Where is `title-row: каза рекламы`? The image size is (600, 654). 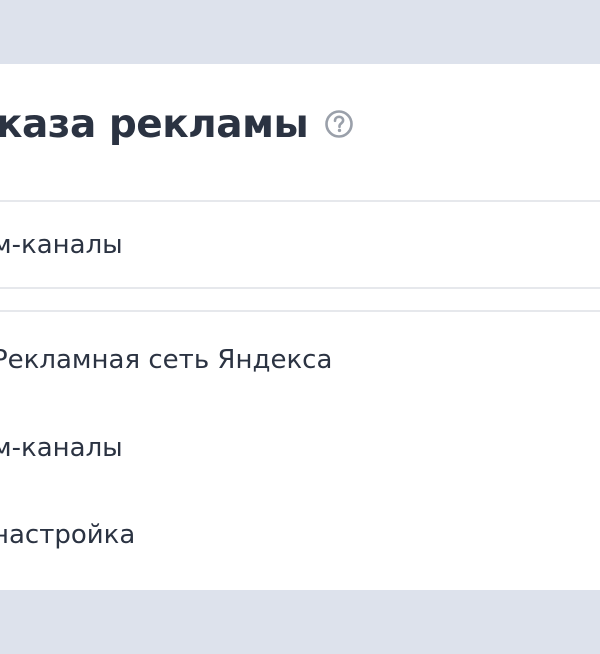 title-row: каза рекламы is located at coordinates (177, 124).